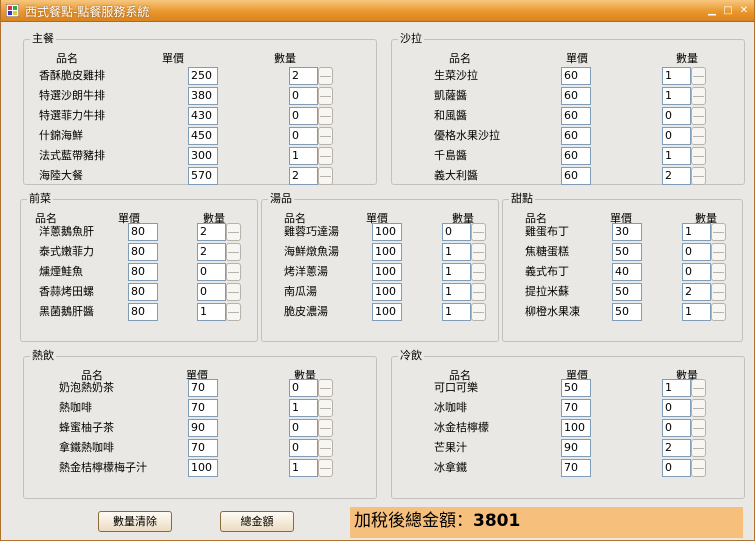 The image size is (755, 541). Describe the element at coordinates (627, 272) in the screenshot. I see `price-field: 40` at that location.